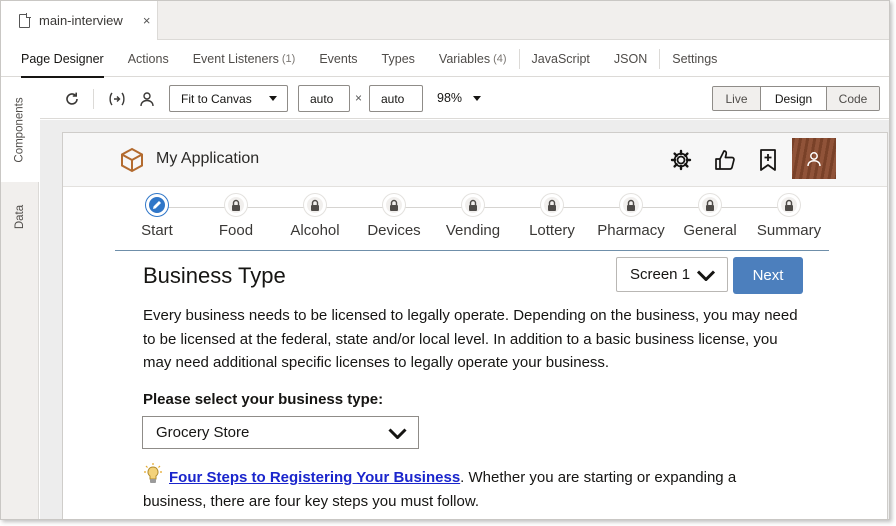 Image resolution: width=896 pixels, height=526 pixels. I want to click on business-type-select: Grocery Store, so click(280, 432).